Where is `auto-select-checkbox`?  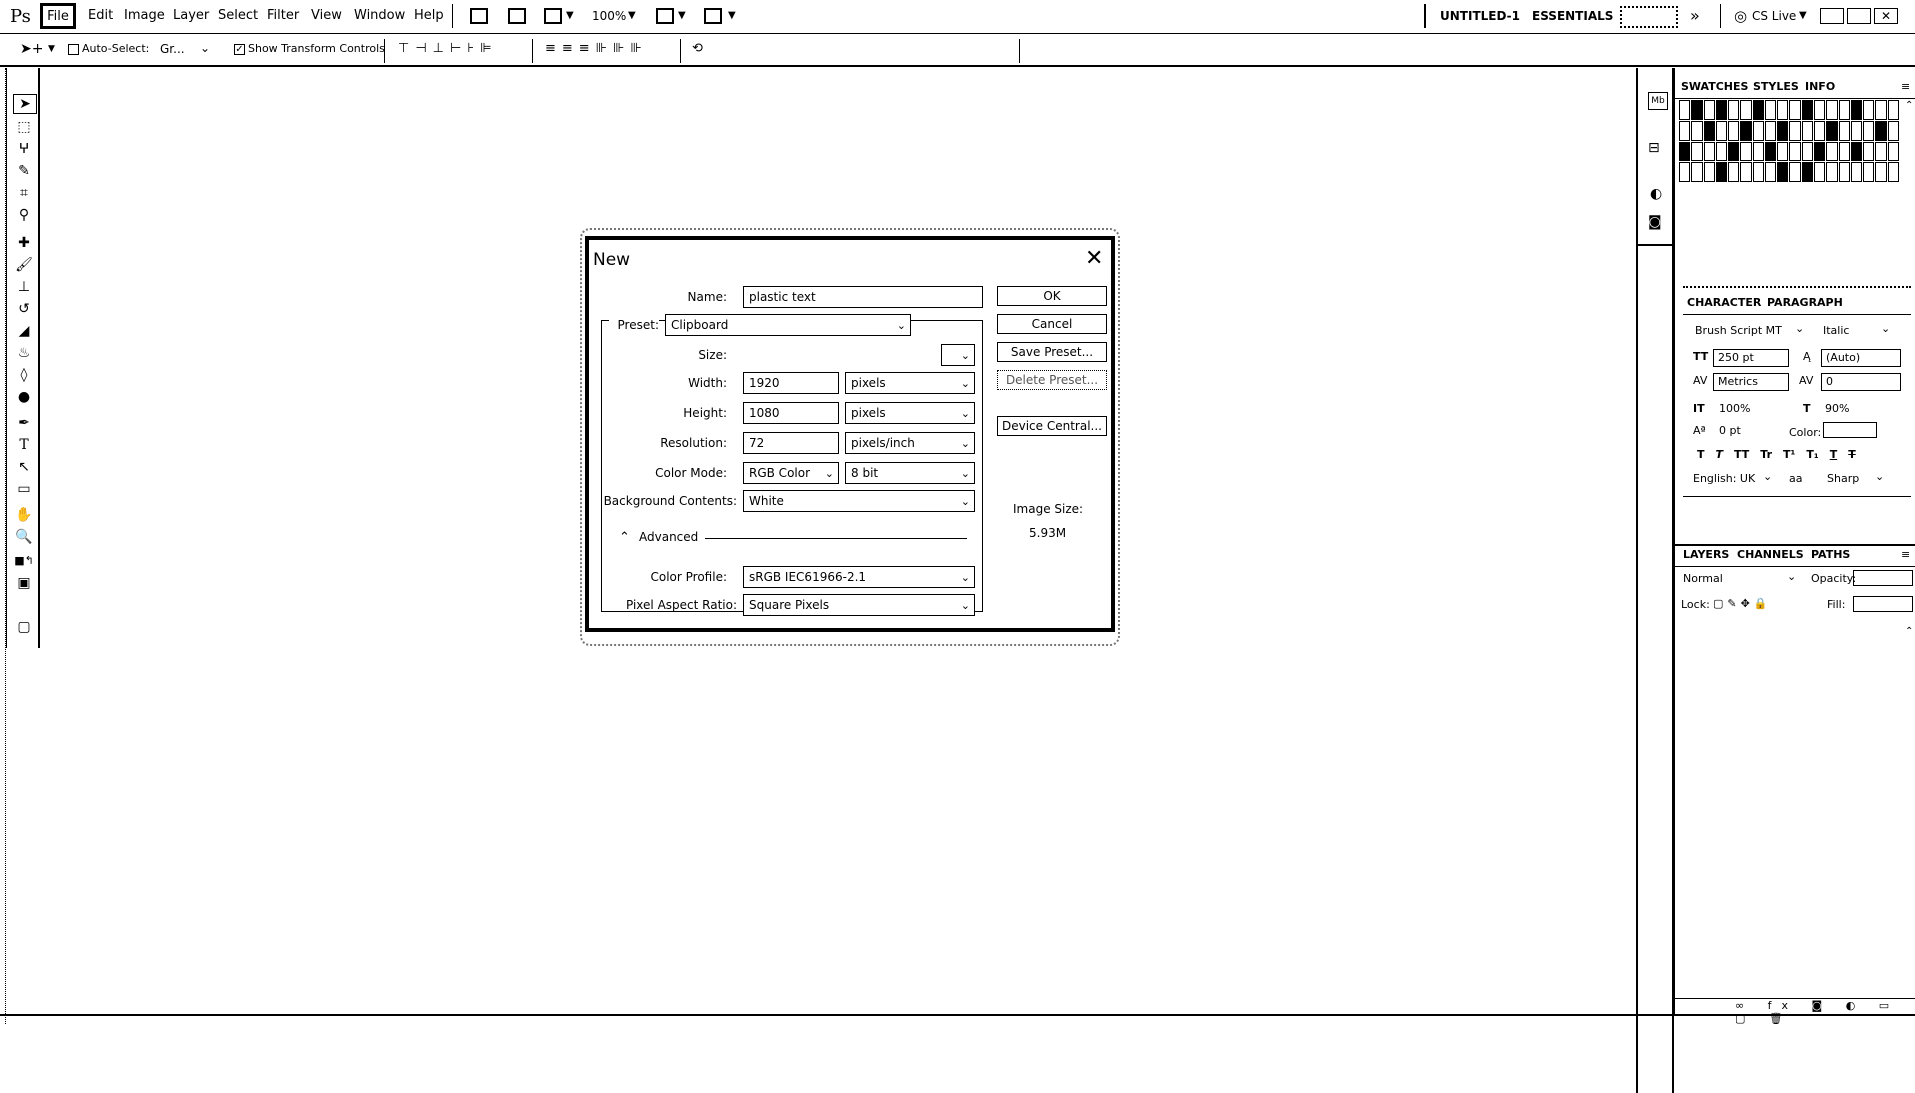 auto-select-checkbox is located at coordinates (73, 49).